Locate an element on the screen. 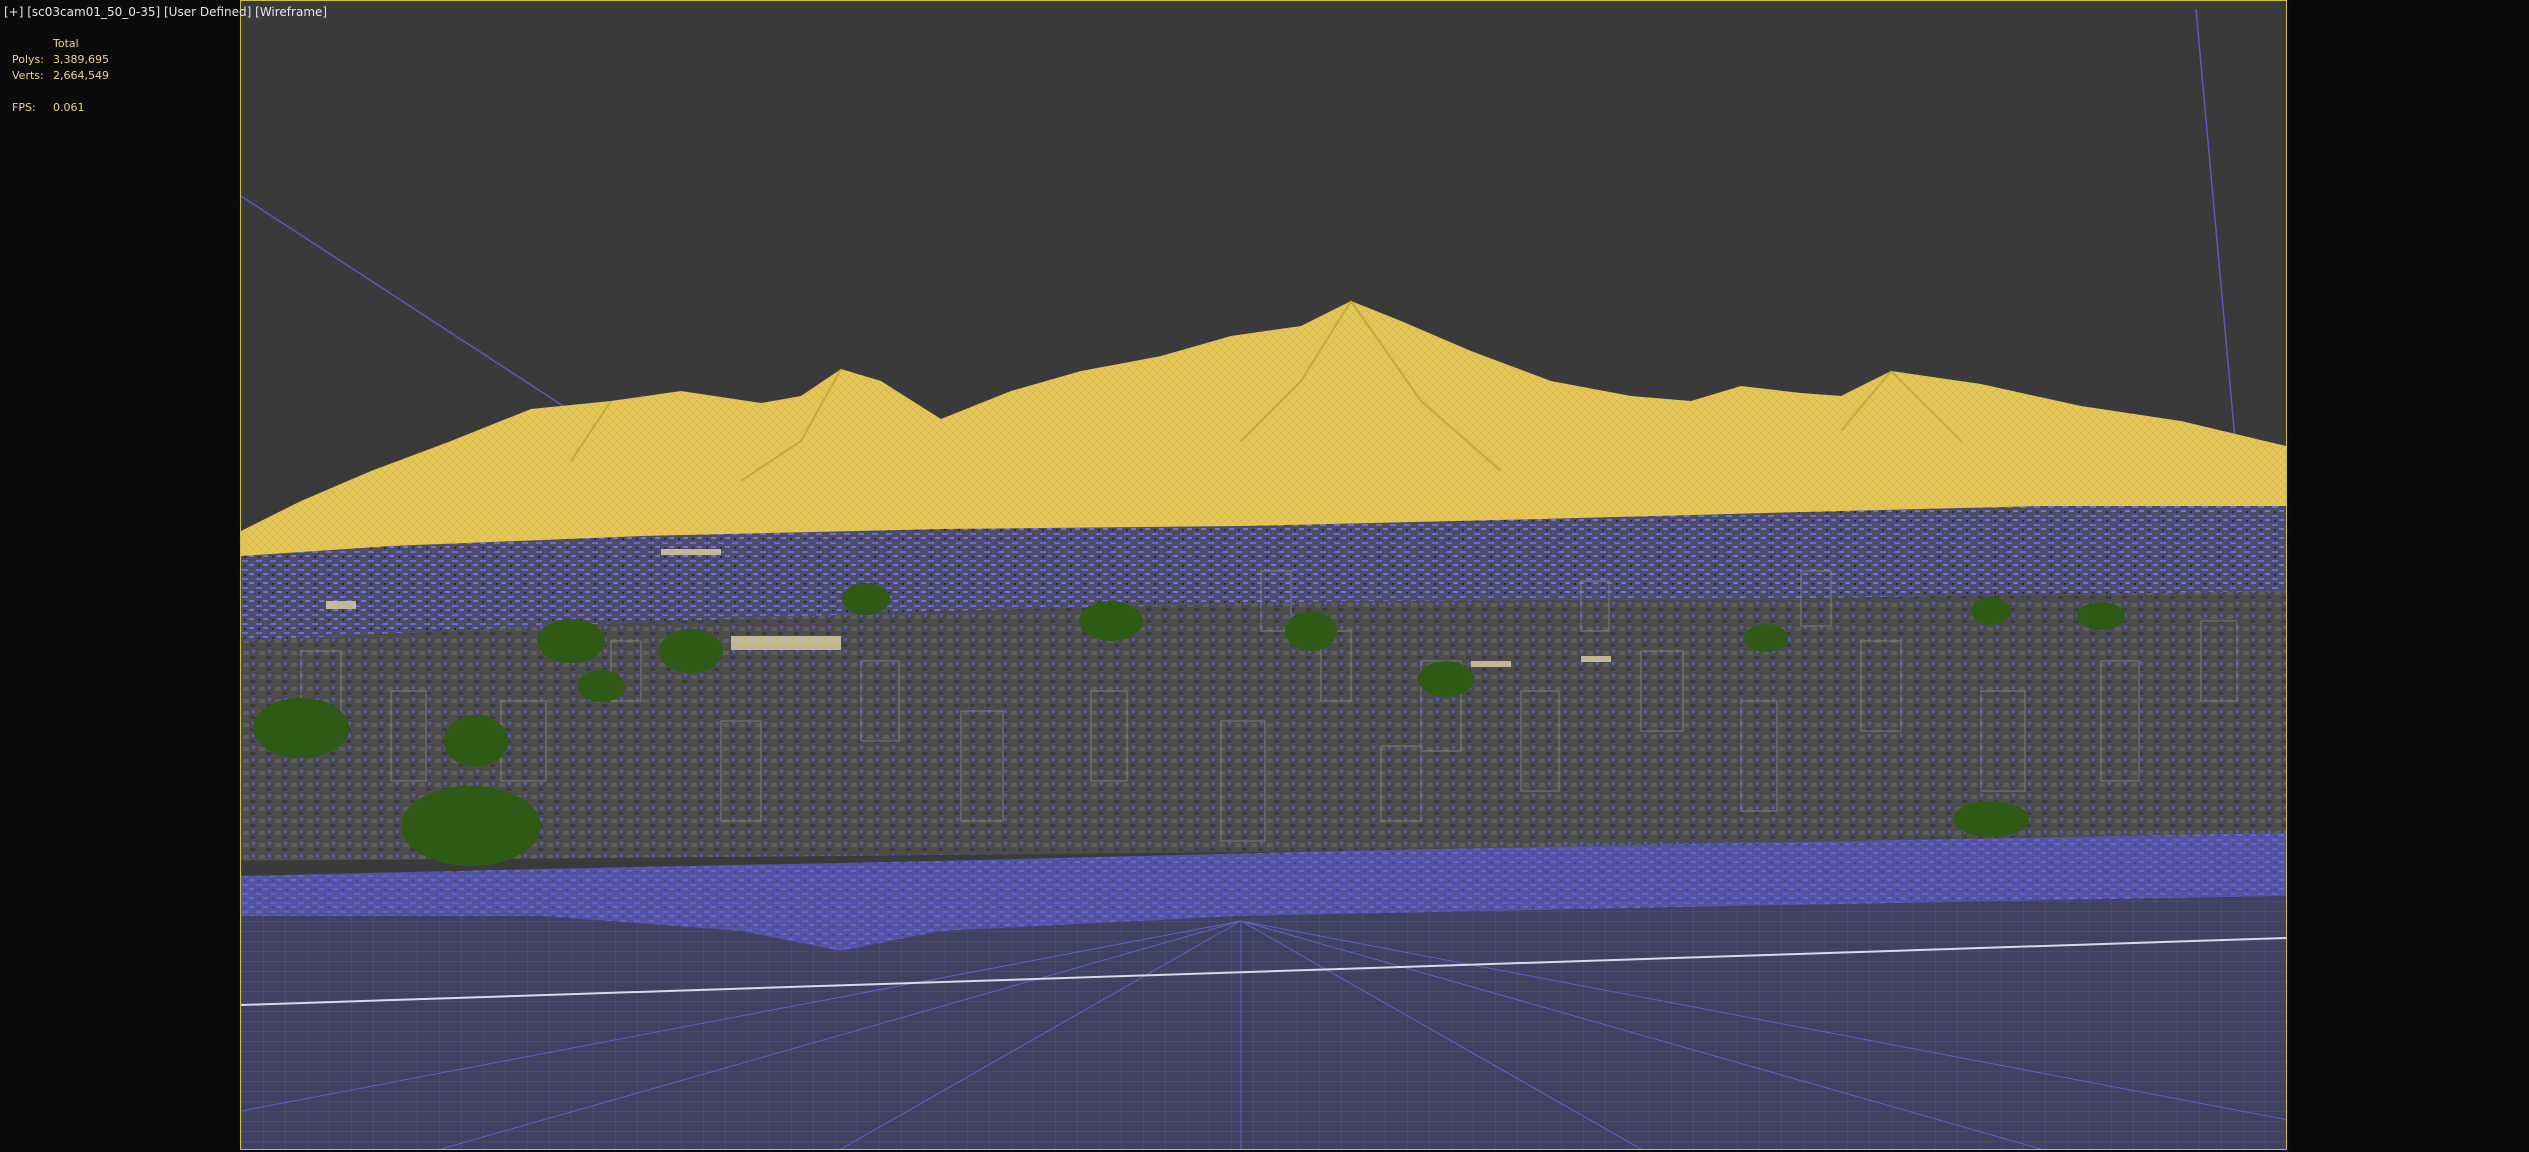 The image size is (2529, 1152). stats-polys-label: Polys: is located at coordinates (28, 59).